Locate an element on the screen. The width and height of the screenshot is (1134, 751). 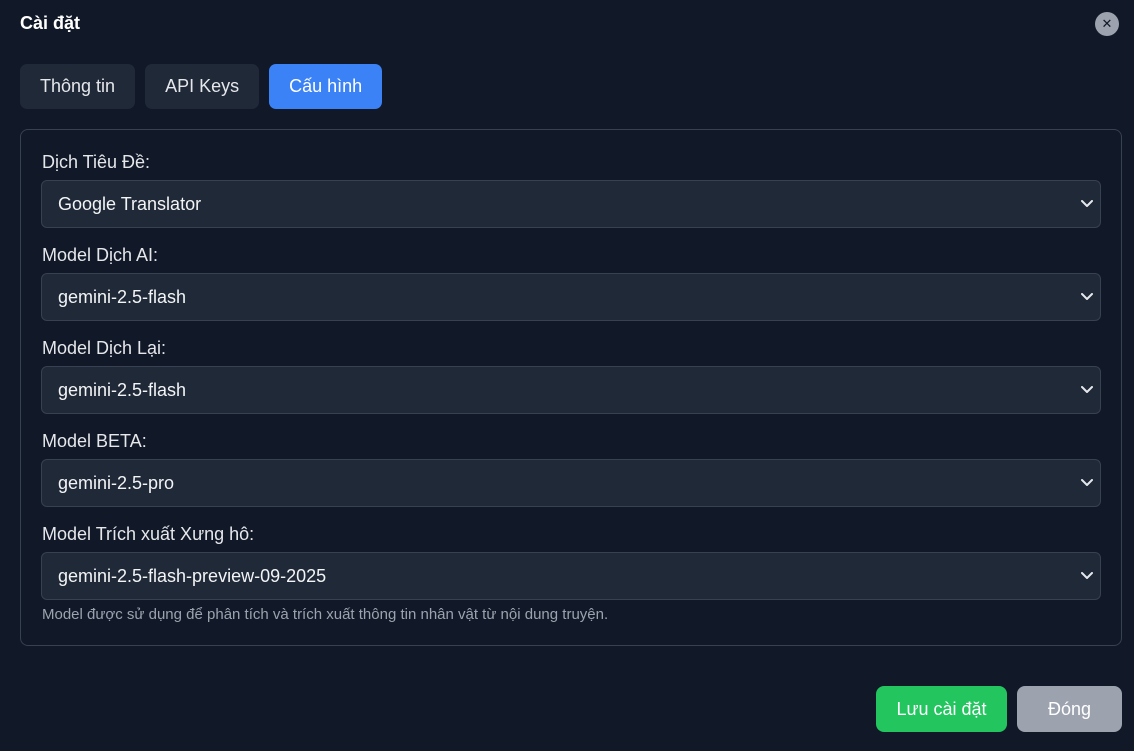
title-translation-select: Google Translator is located at coordinates (571, 204).